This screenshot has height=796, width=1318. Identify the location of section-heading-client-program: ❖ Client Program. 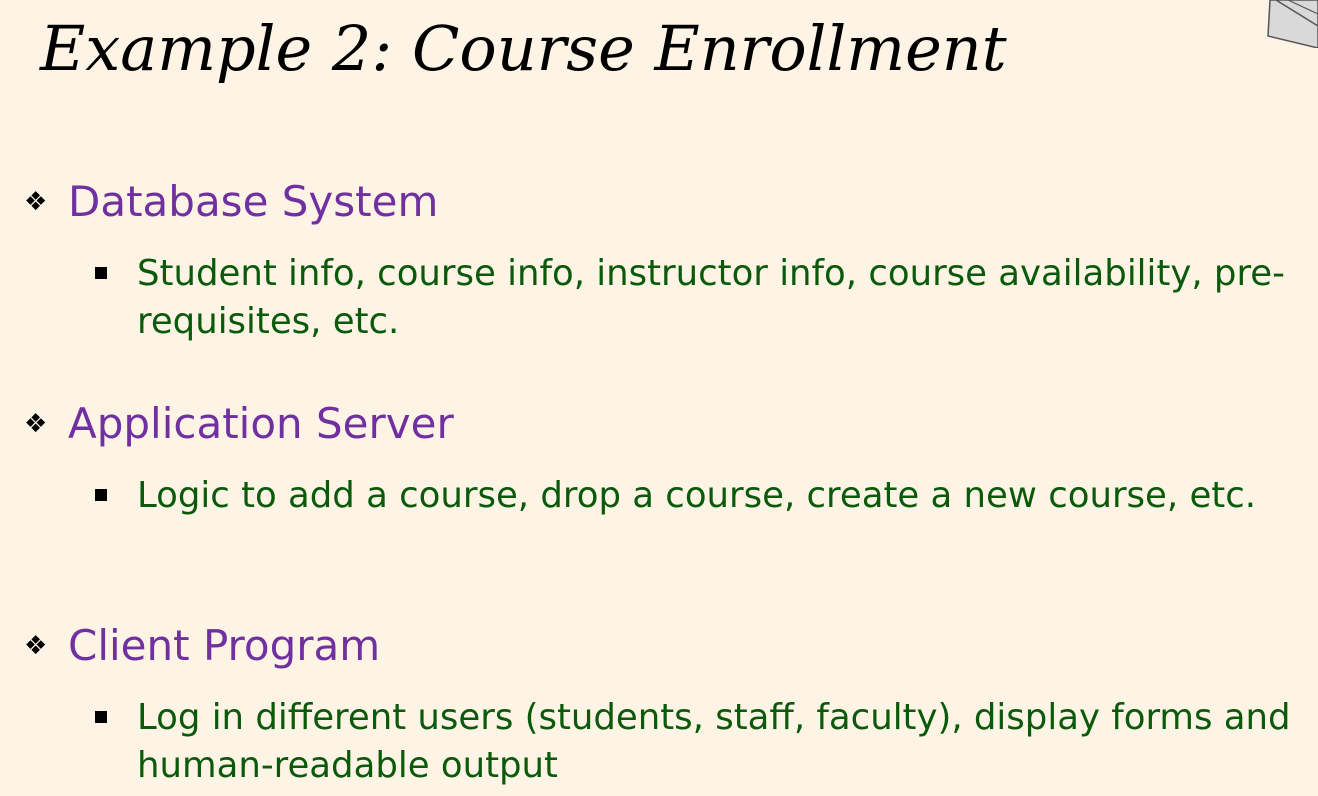
(202, 646).